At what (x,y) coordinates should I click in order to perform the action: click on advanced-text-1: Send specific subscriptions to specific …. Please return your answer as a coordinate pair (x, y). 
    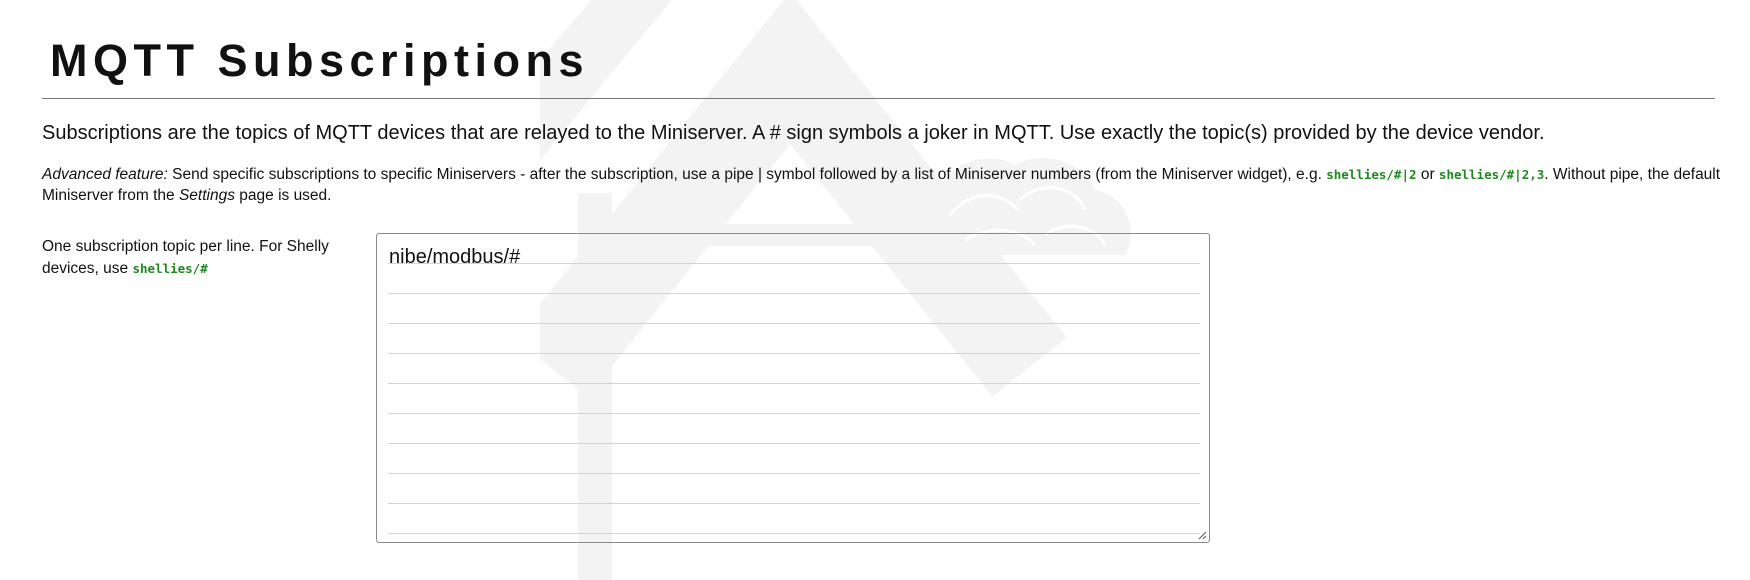
    Looking at the image, I should click on (747, 174).